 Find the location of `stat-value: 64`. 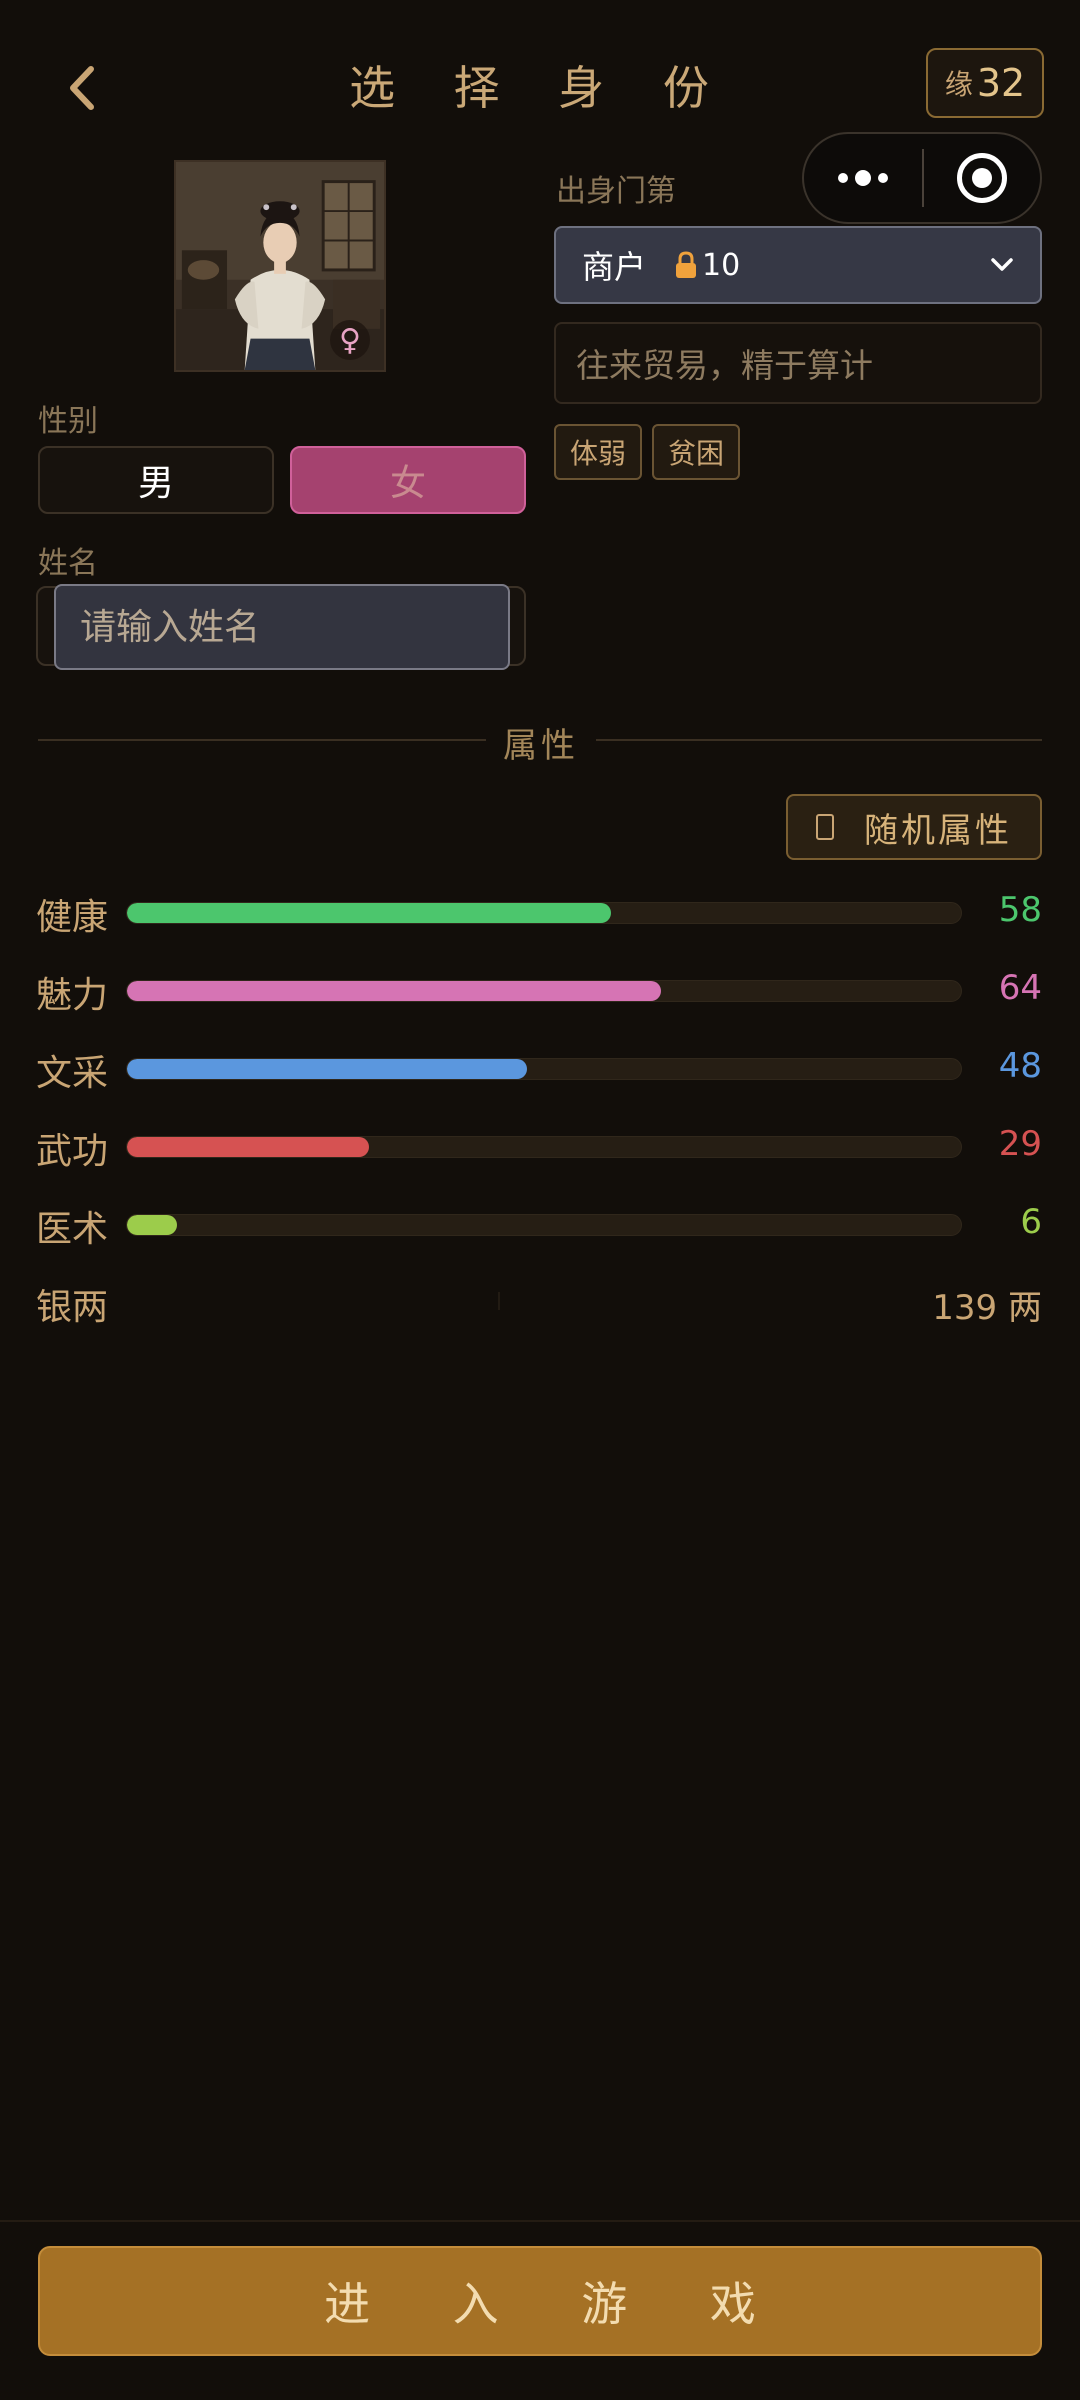

stat-value: 64 is located at coordinates (1020, 988).